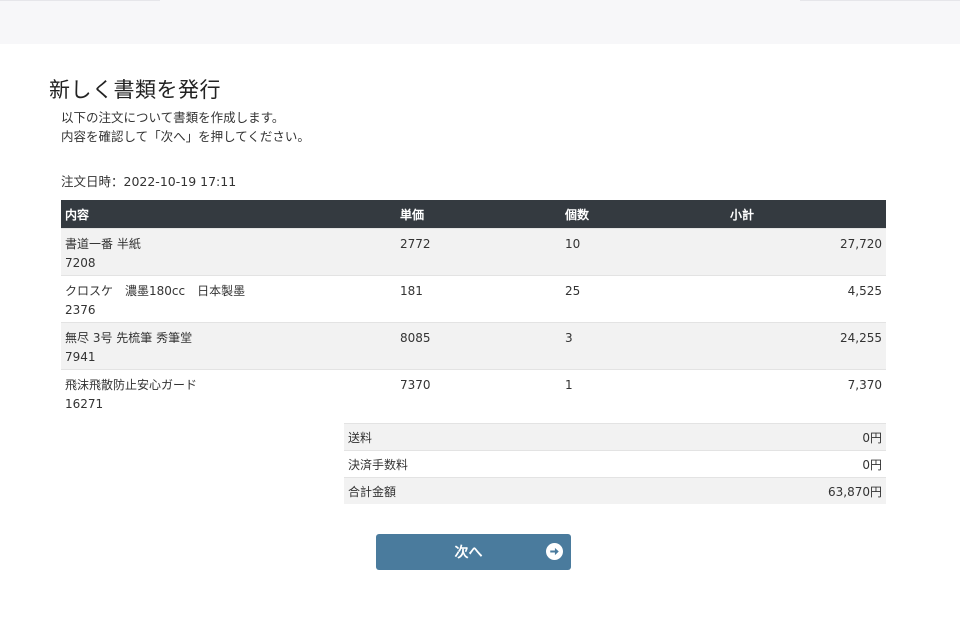 Image resolution: width=960 pixels, height=640 pixels. What do you see at coordinates (131, 385) in the screenshot?
I see `item-name: 飛沫飛散防止安心ガード` at bounding box center [131, 385].